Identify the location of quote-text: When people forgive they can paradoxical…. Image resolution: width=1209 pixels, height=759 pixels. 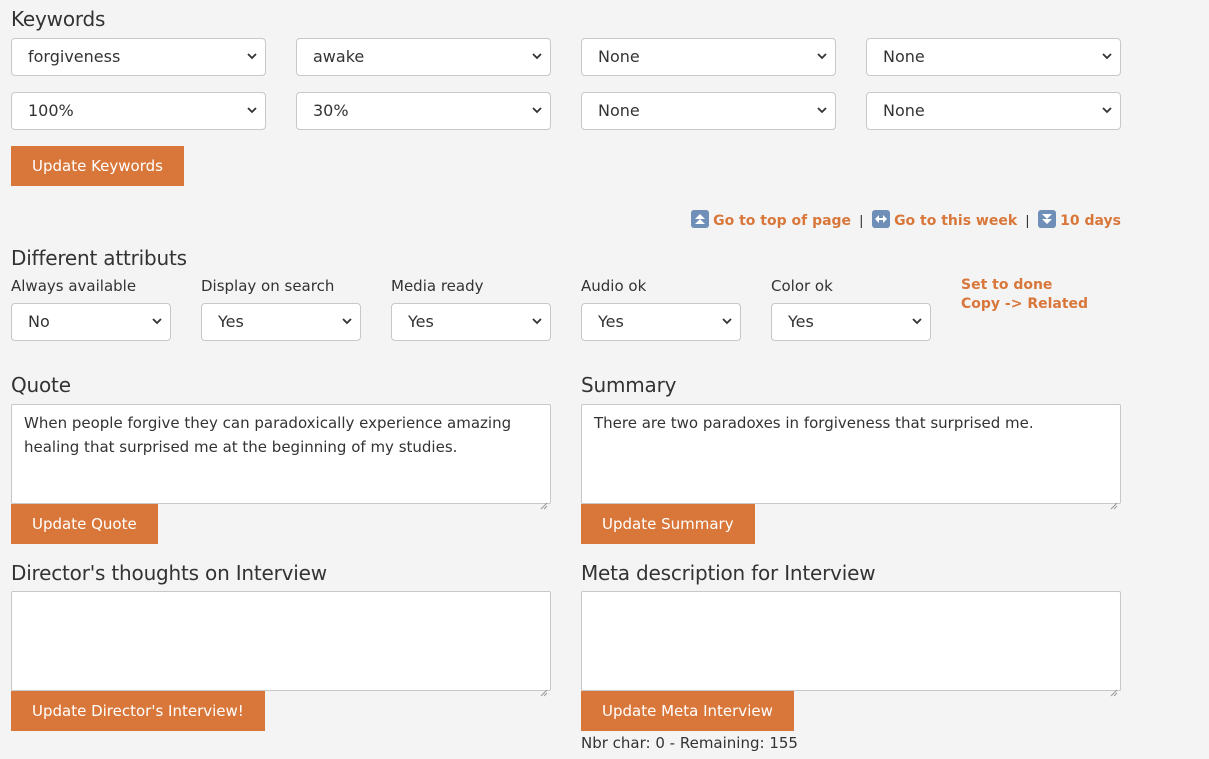
(268, 435).